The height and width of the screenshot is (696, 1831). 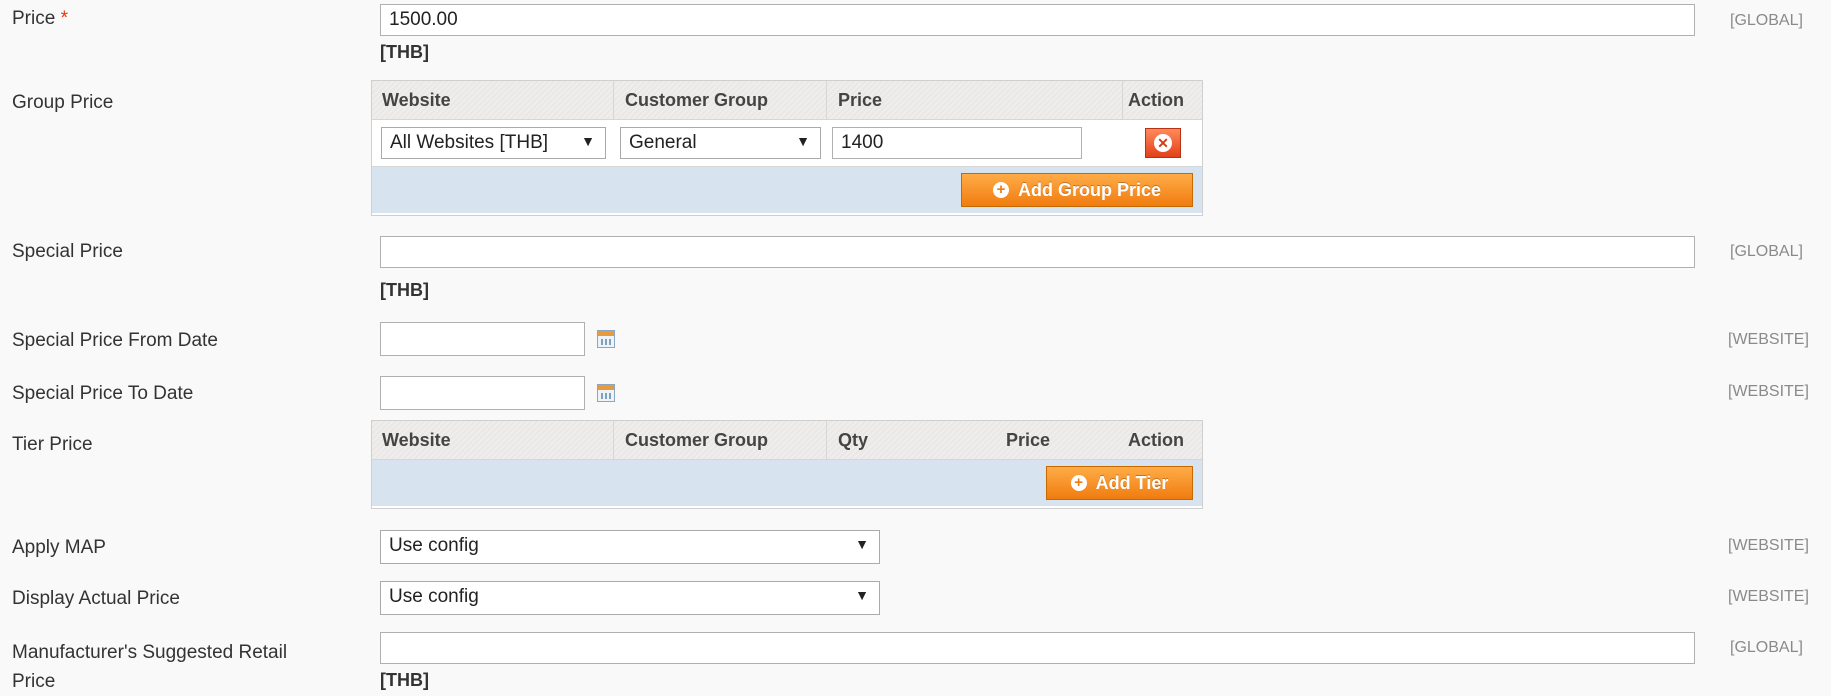 I want to click on price-label: Price *, so click(x=40, y=18).